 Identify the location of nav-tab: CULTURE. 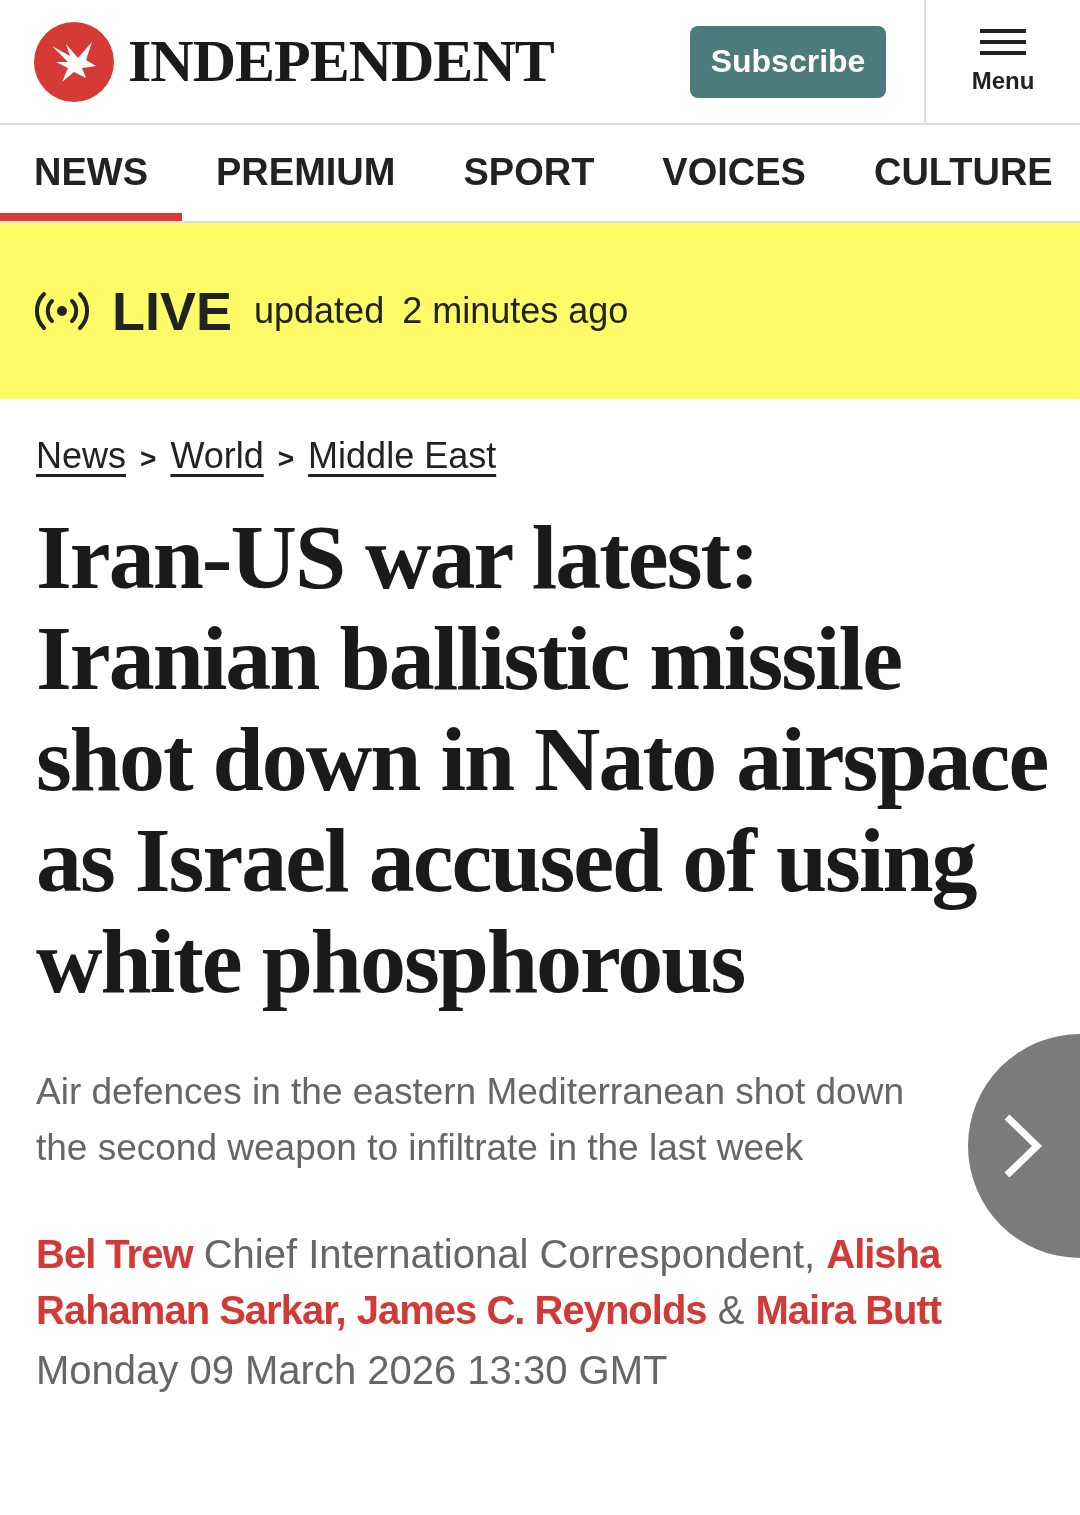
(959, 173).